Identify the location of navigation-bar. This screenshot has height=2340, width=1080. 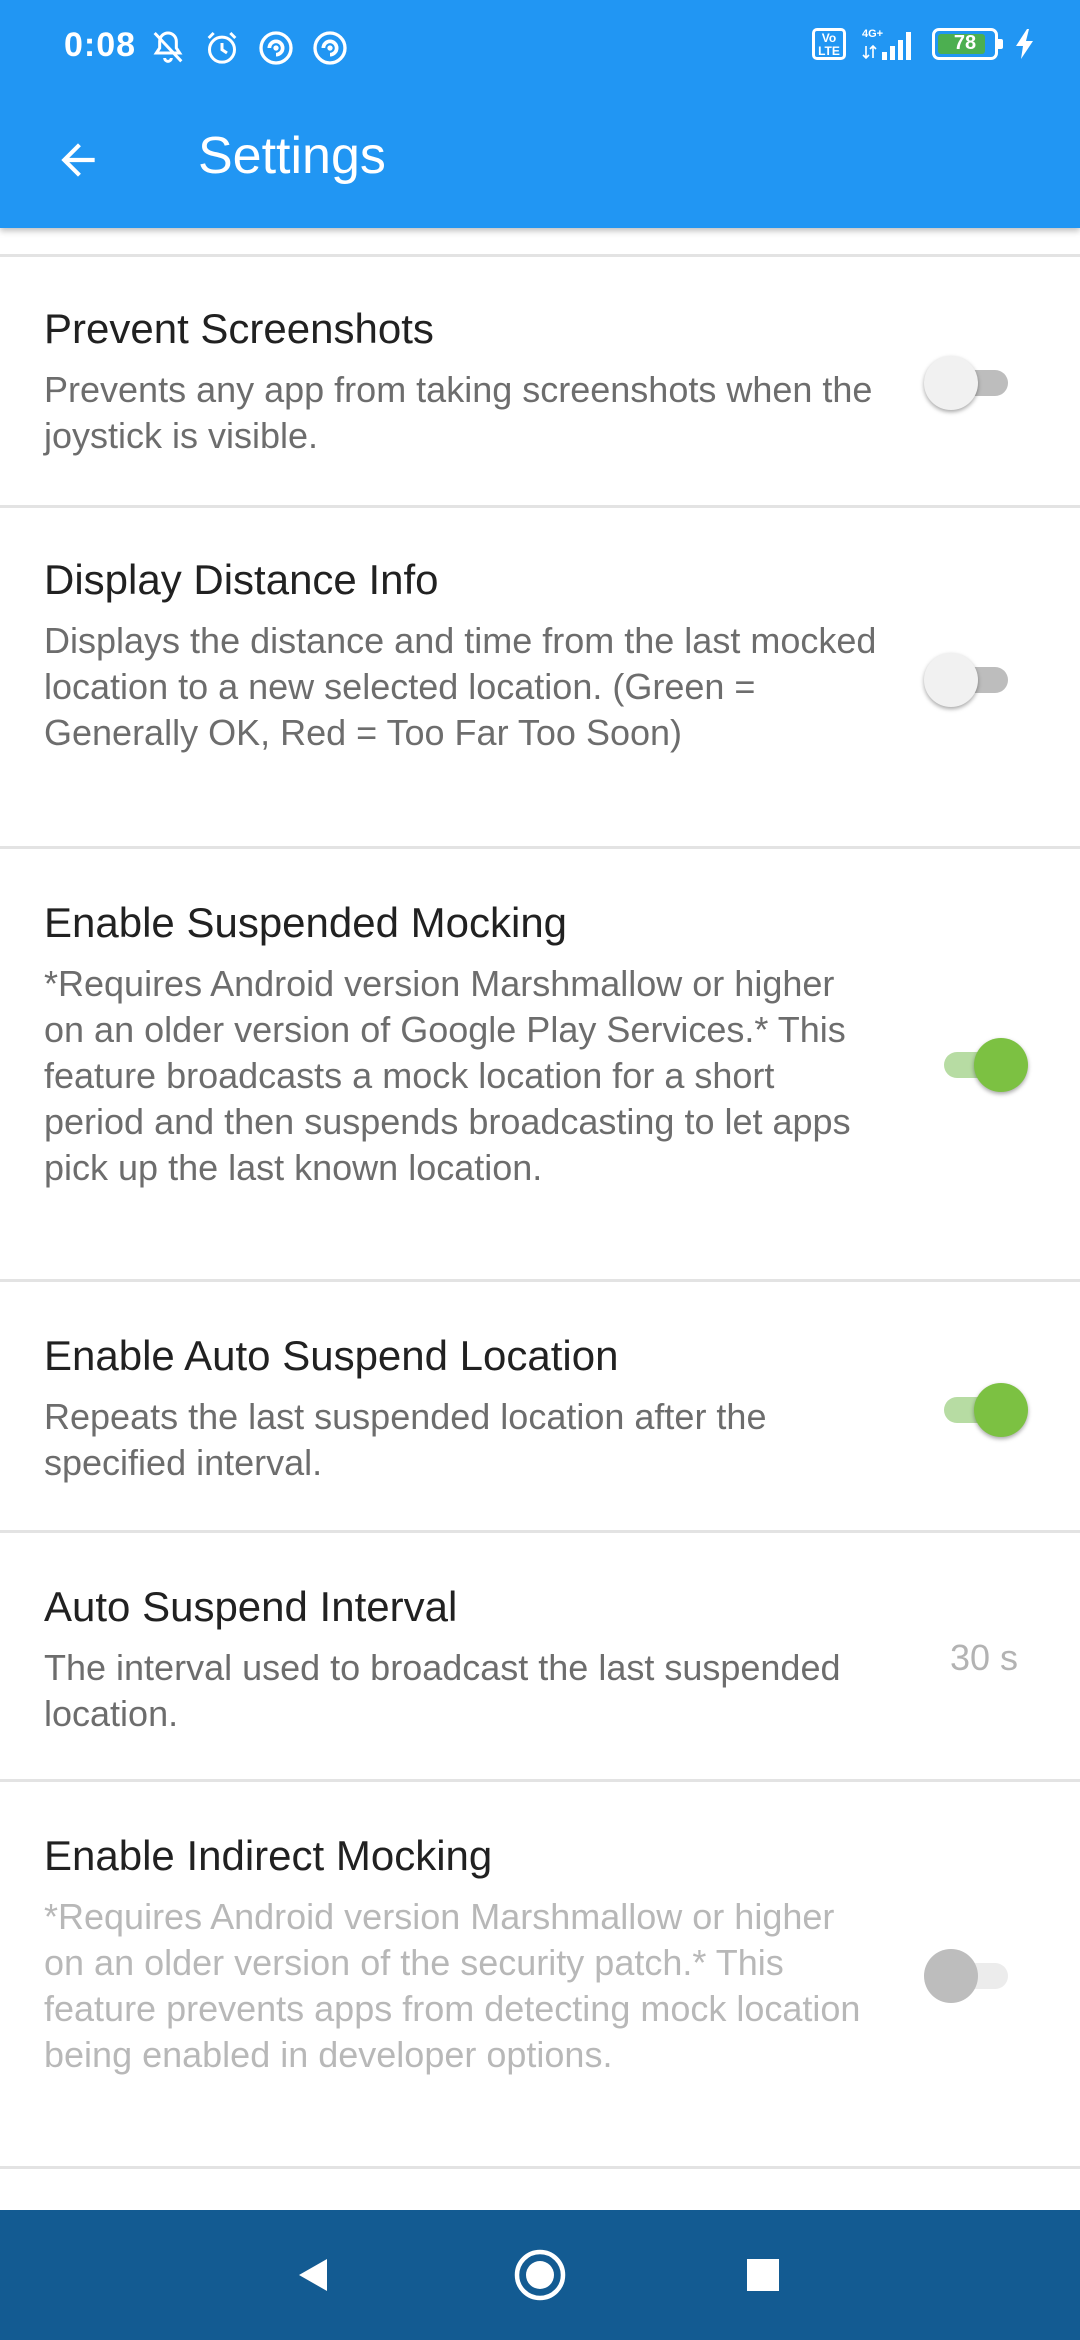
(540, 2275).